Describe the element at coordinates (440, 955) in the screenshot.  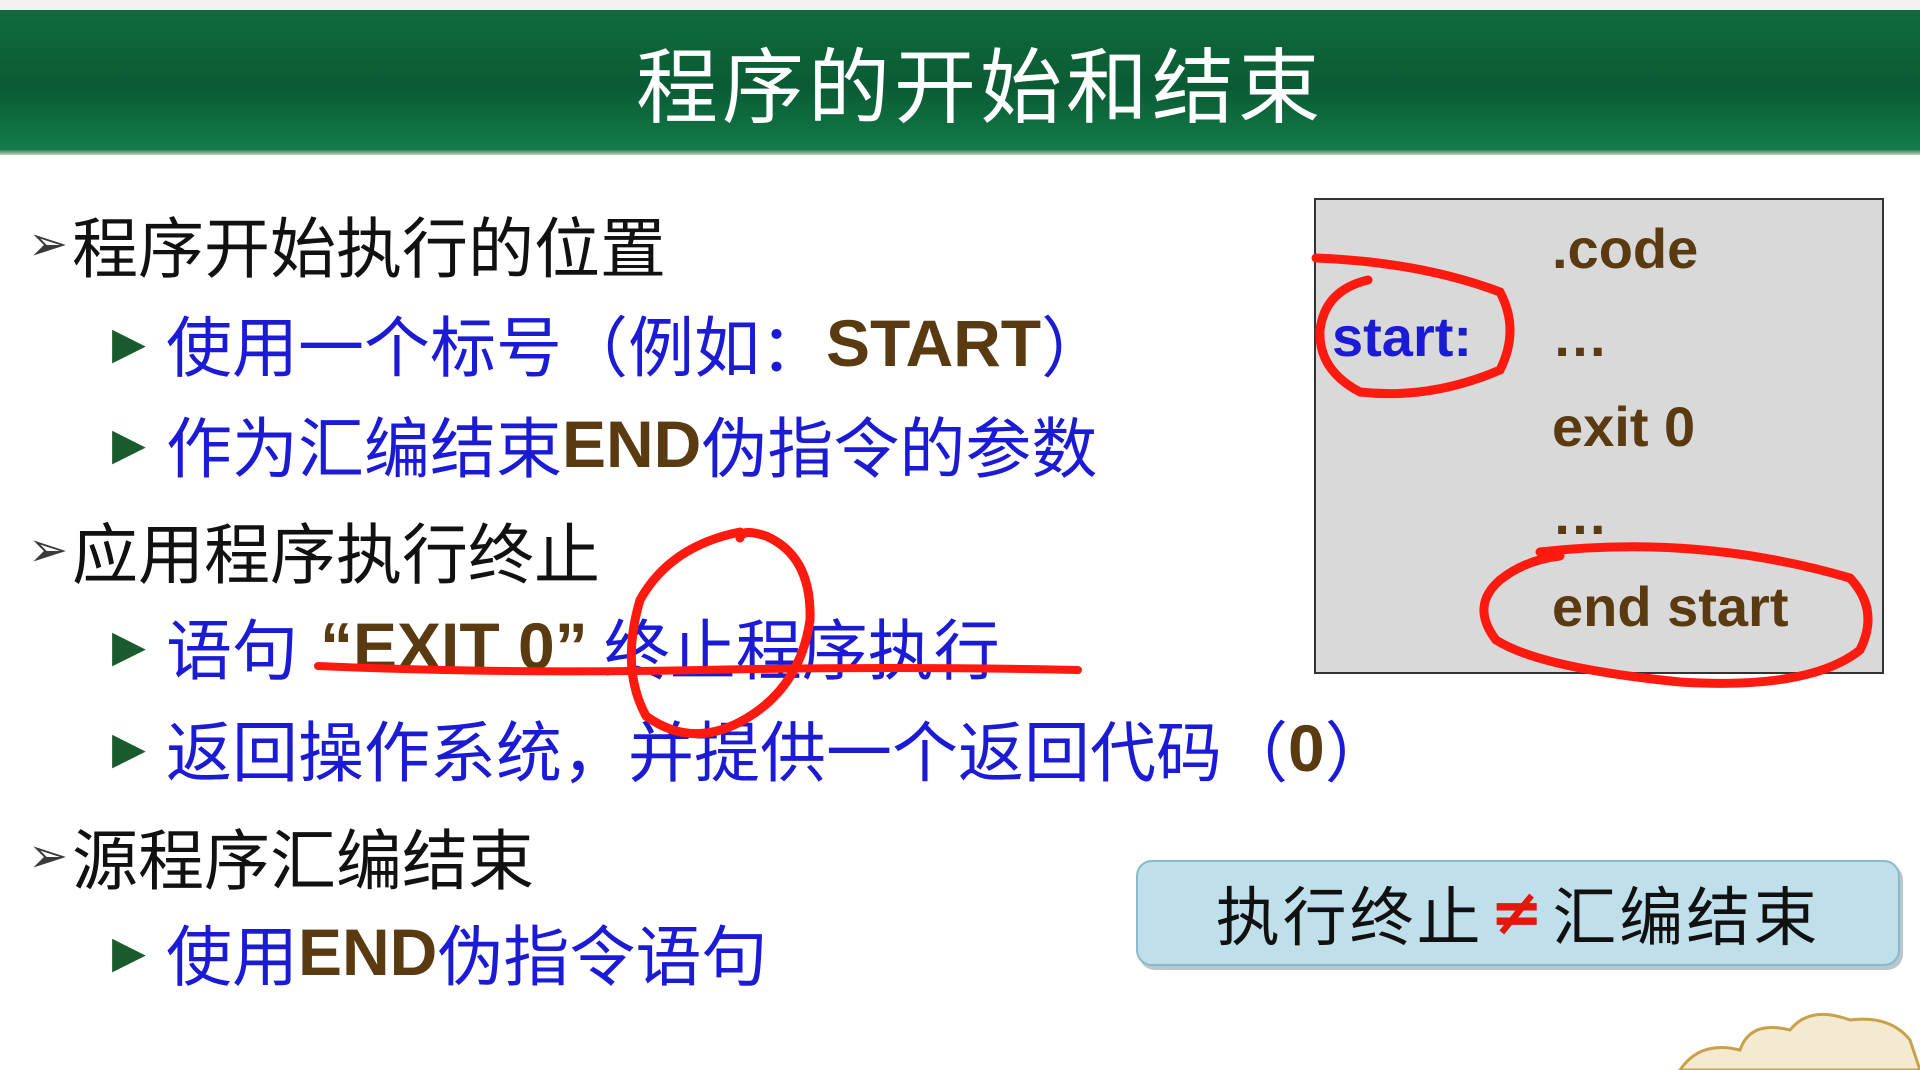
I see `list-item: ▶ 使用 END 伪指令语句` at that location.